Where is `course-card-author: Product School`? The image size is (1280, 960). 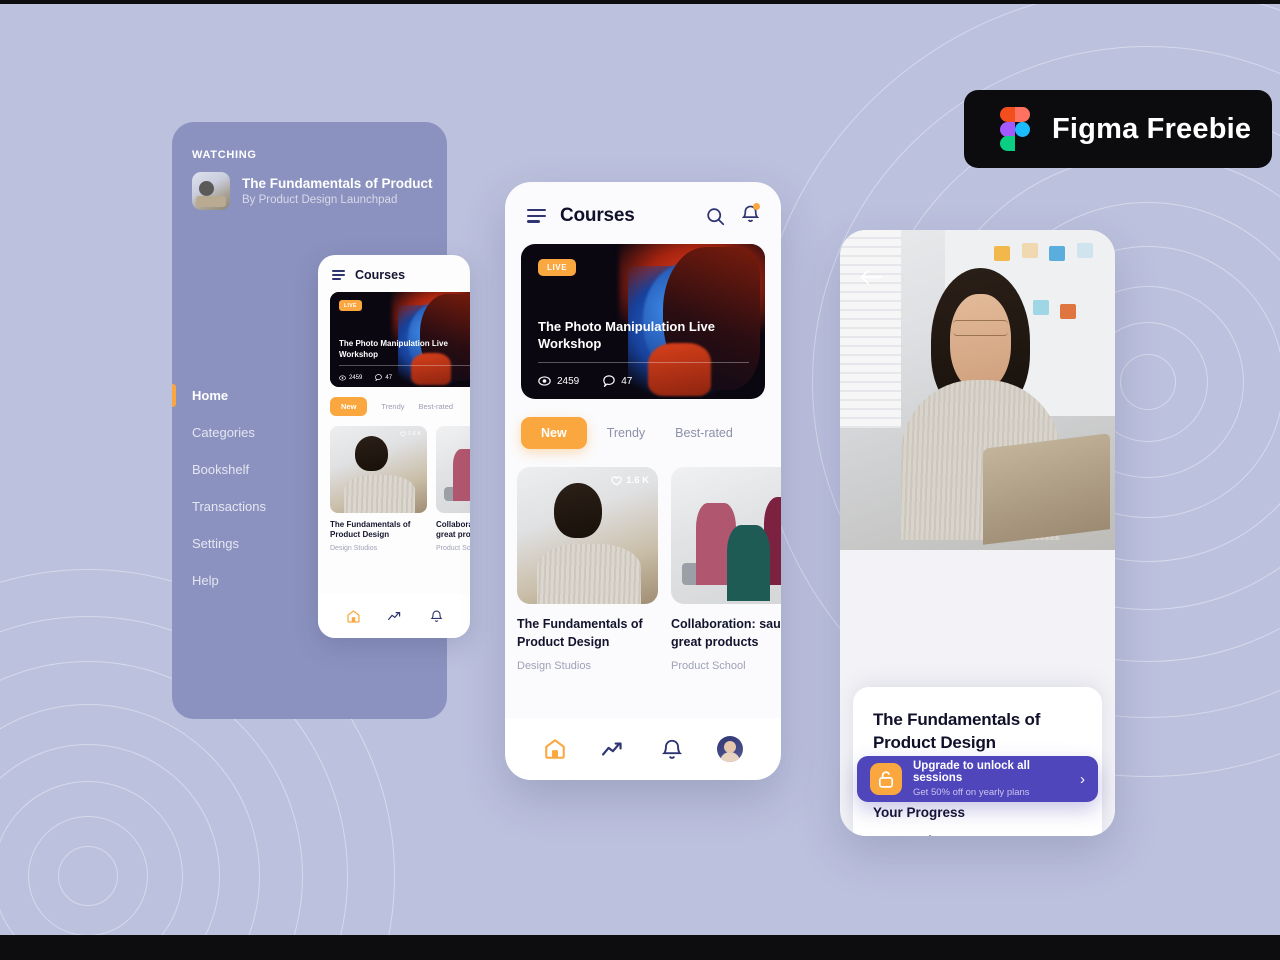 course-card-author: Product School is located at coordinates (708, 665).